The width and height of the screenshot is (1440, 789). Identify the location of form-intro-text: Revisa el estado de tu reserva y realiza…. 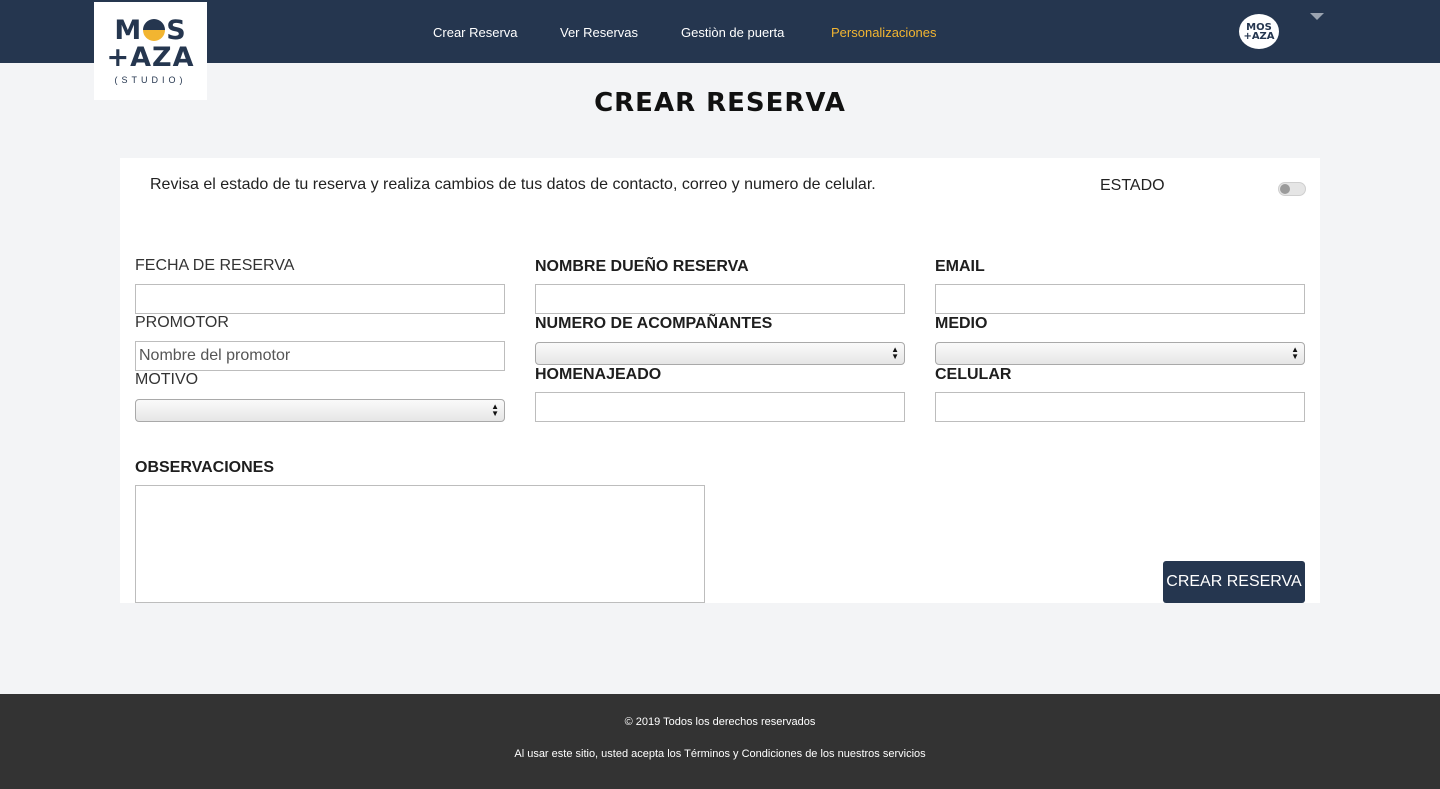
(513, 184).